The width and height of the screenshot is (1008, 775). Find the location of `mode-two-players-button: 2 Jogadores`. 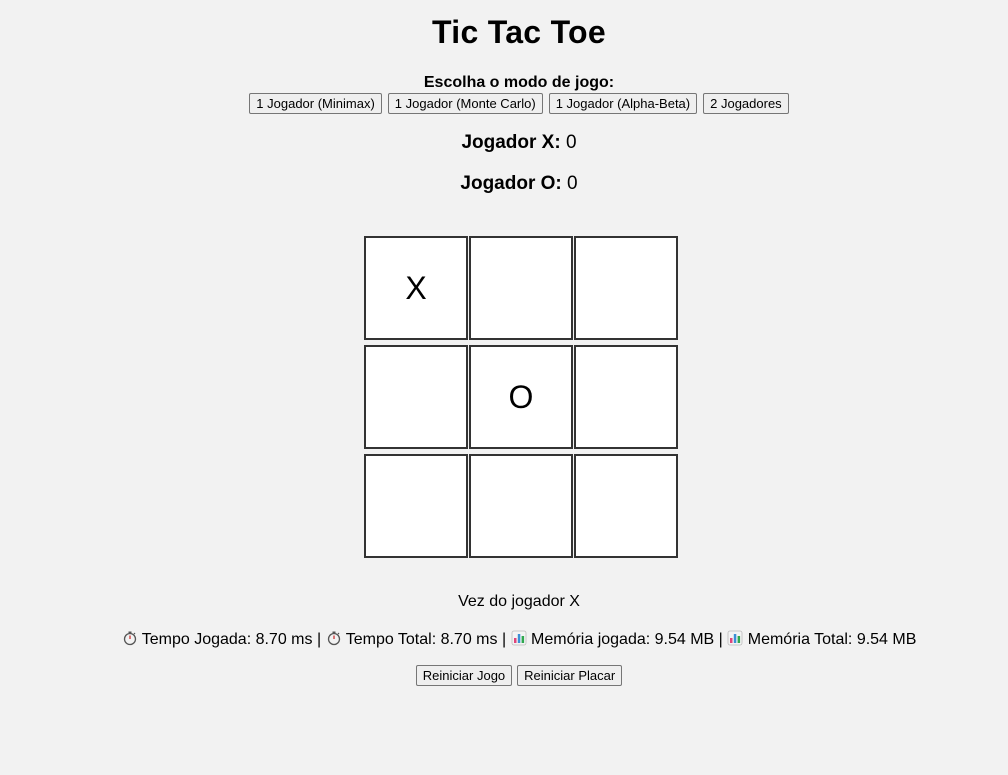

mode-two-players-button: 2 Jogadores is located at coordinates (746, 103).